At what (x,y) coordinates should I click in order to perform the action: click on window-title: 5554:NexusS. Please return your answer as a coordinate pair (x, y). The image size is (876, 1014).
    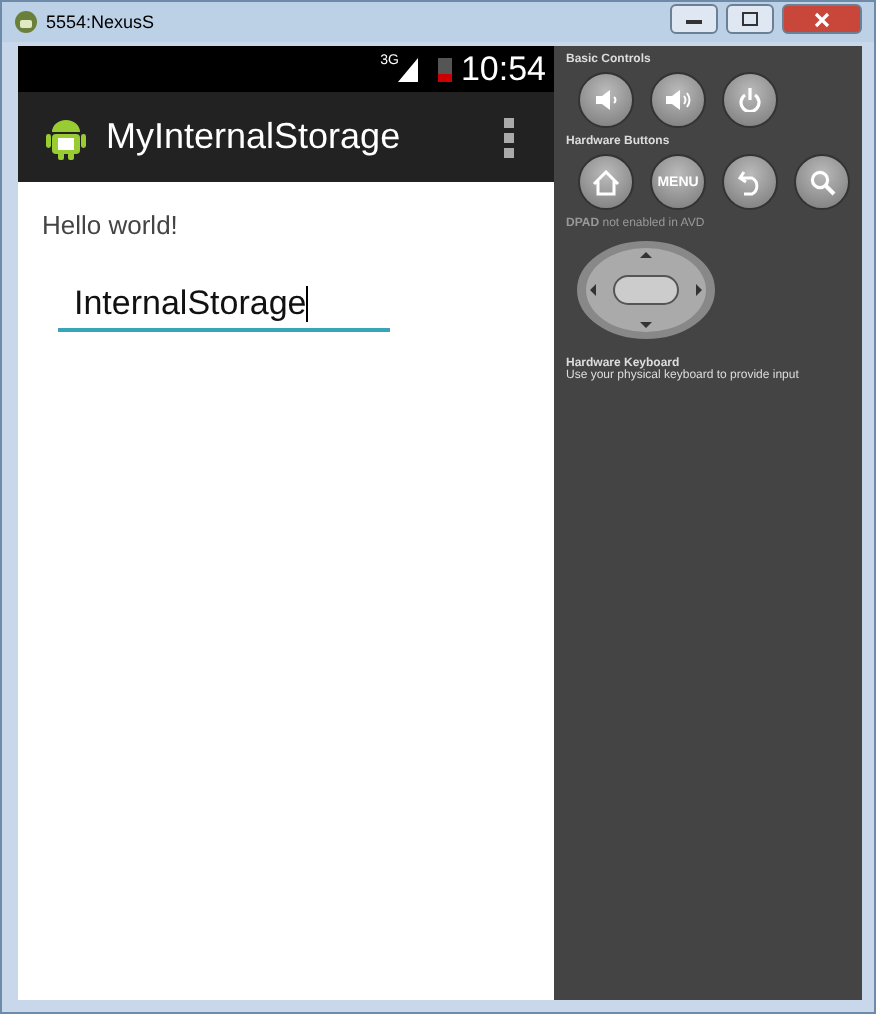
    Looking at the image, I should click on (100, 22).